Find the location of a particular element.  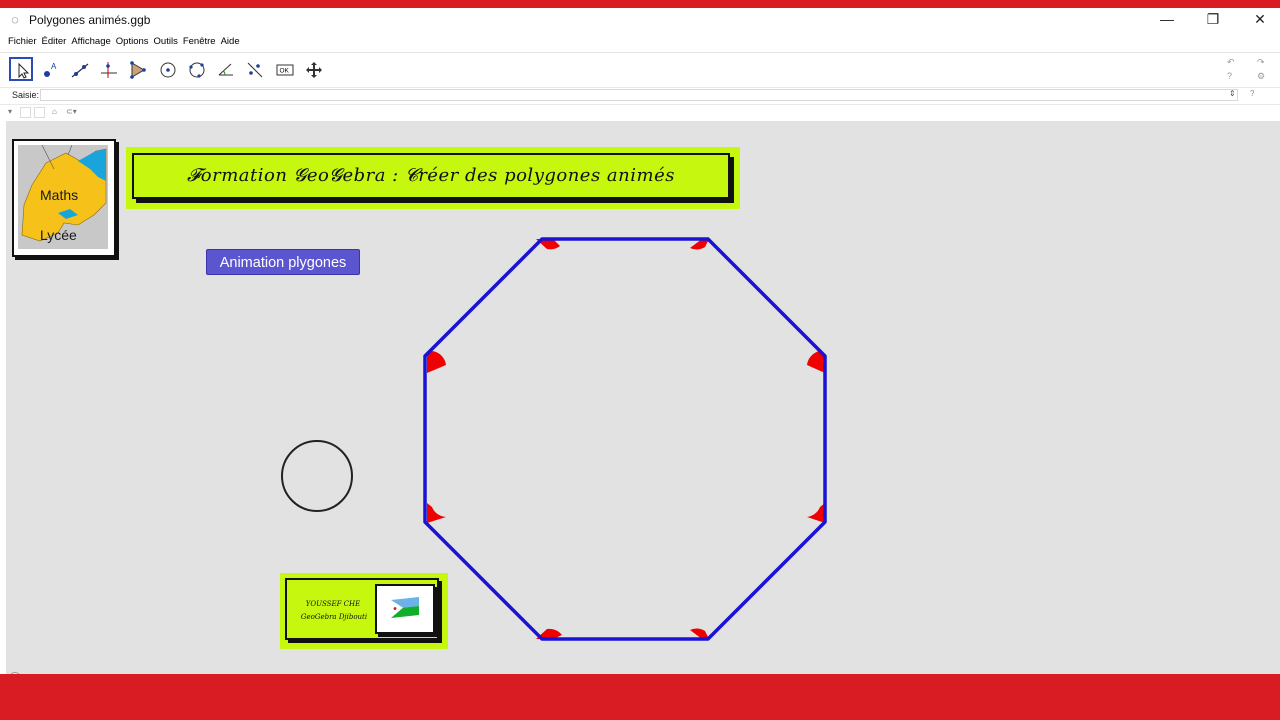

undo-icon: ↶ is located at coordinates (1231, 62).